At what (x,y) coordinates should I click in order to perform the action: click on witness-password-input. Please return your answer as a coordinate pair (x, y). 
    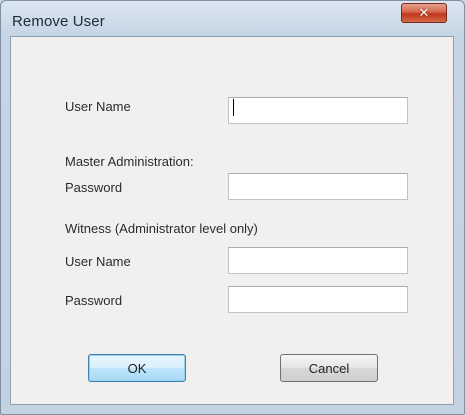
    Looking at the image, I should click on (318, 299).